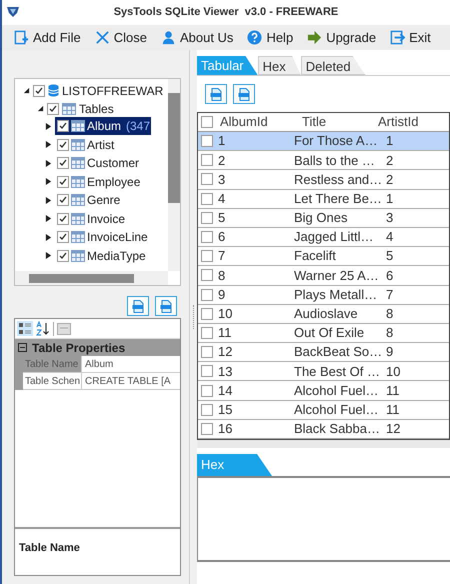 This screenshot has height=584, width=450. I want to click on table-cell-text: 2, so click(390, 161).